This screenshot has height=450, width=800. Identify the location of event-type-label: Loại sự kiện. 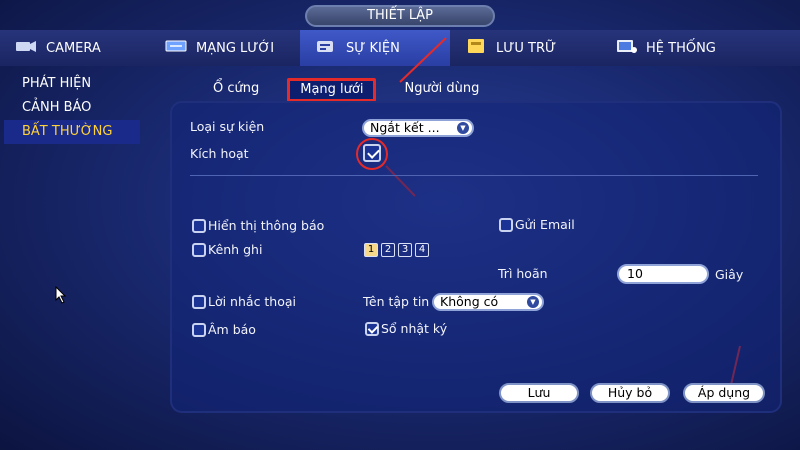
(227, 126).